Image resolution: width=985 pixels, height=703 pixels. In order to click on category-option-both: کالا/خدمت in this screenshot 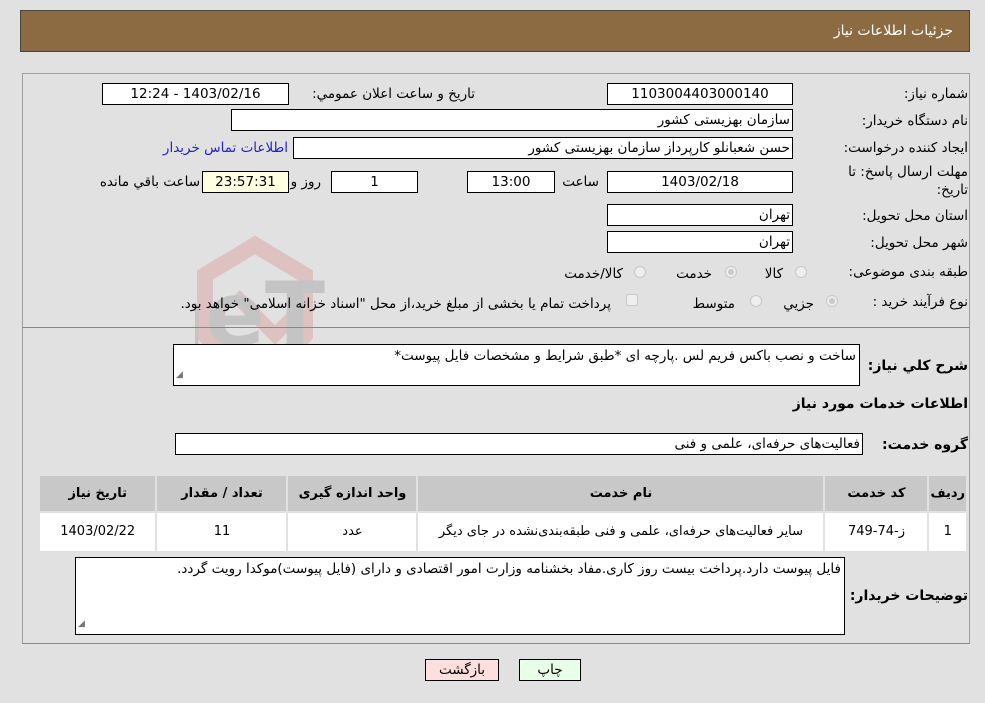, I will do `click(593, 274)`.